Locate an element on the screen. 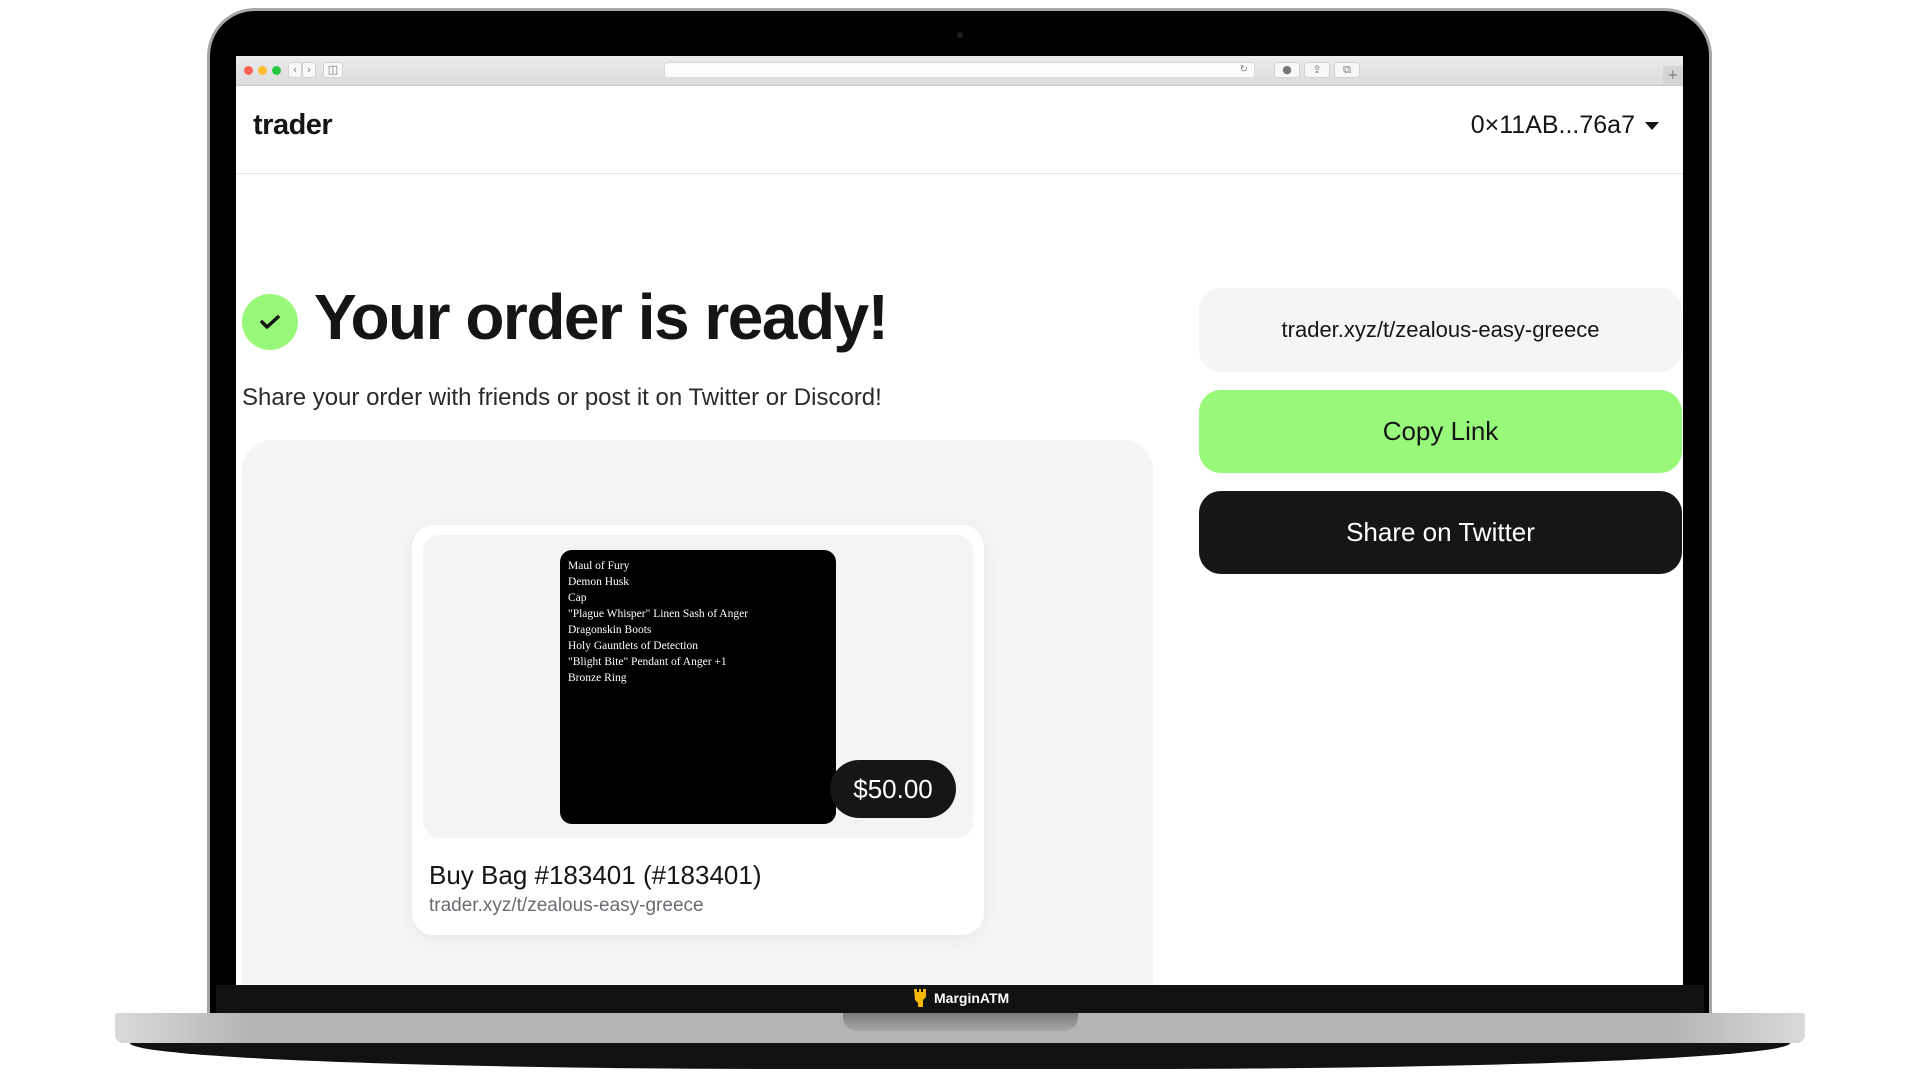 The height and width of the screenshot is (1080, 1920). bag-item: Dragonskin Boots is located at coordinates (610, 630).